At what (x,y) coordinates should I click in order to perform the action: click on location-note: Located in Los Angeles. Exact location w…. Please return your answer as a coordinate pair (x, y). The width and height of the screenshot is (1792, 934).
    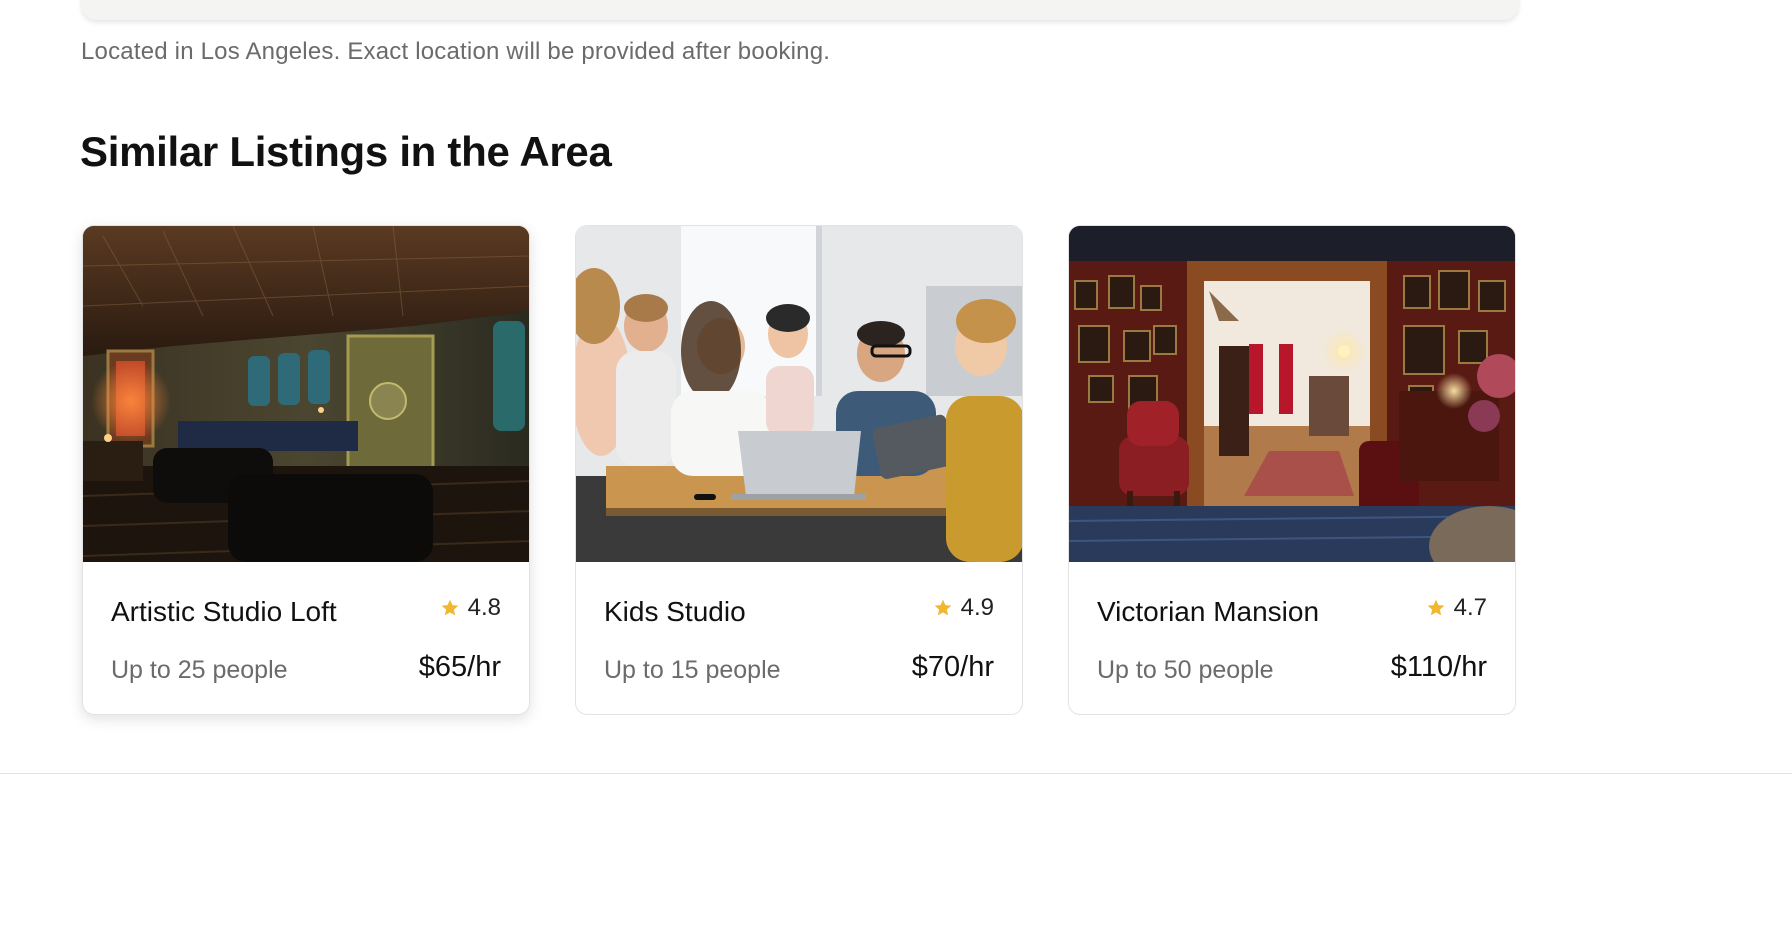
    Looking at the image, I should click on (456, 51).